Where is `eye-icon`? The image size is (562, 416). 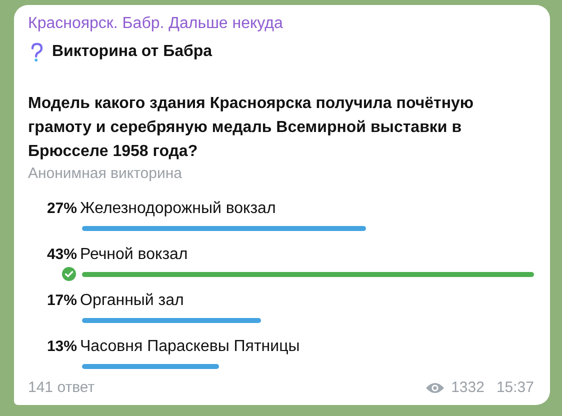
eye-icon is located at coordinates (435, 387).